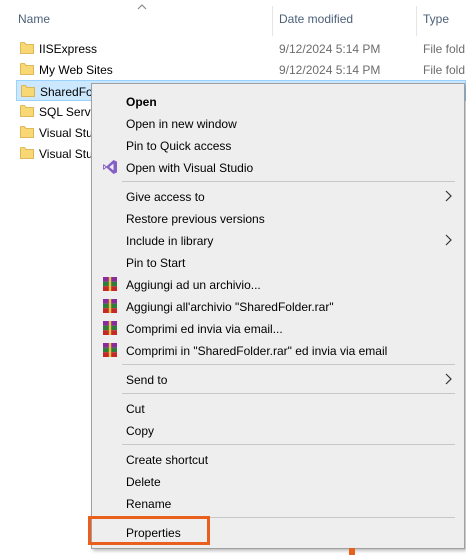 The width and height of the screenshot is (466, 555). What do you see at coordinates (68, 92) in the screenshot?
I see `file-name: SharedFol` at bounding box center [68, 92].